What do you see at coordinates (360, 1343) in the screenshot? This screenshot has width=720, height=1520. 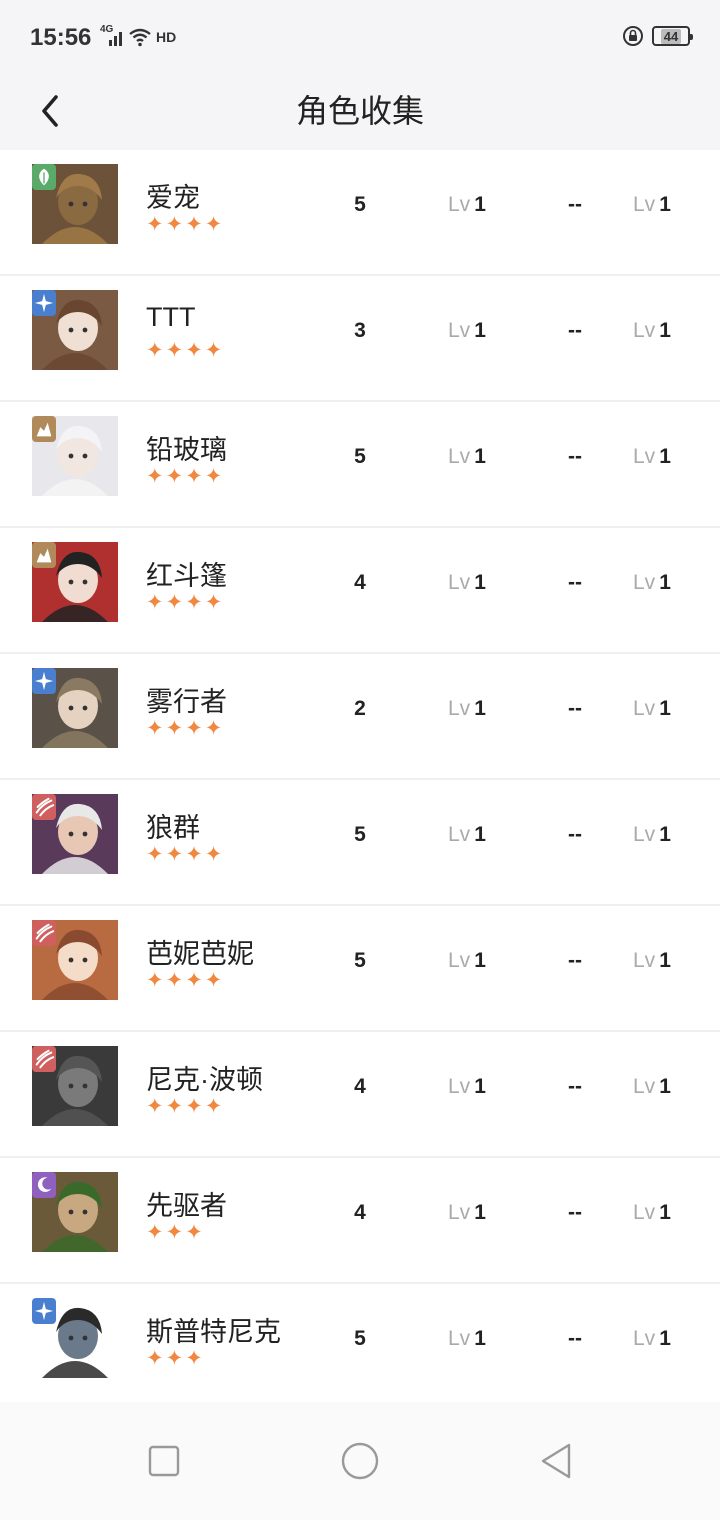 I see `list-item: 斯普特尼克 ✦✦✦ 5 Lv 1 -- Lv 1` at bounding box center [360, 1343].